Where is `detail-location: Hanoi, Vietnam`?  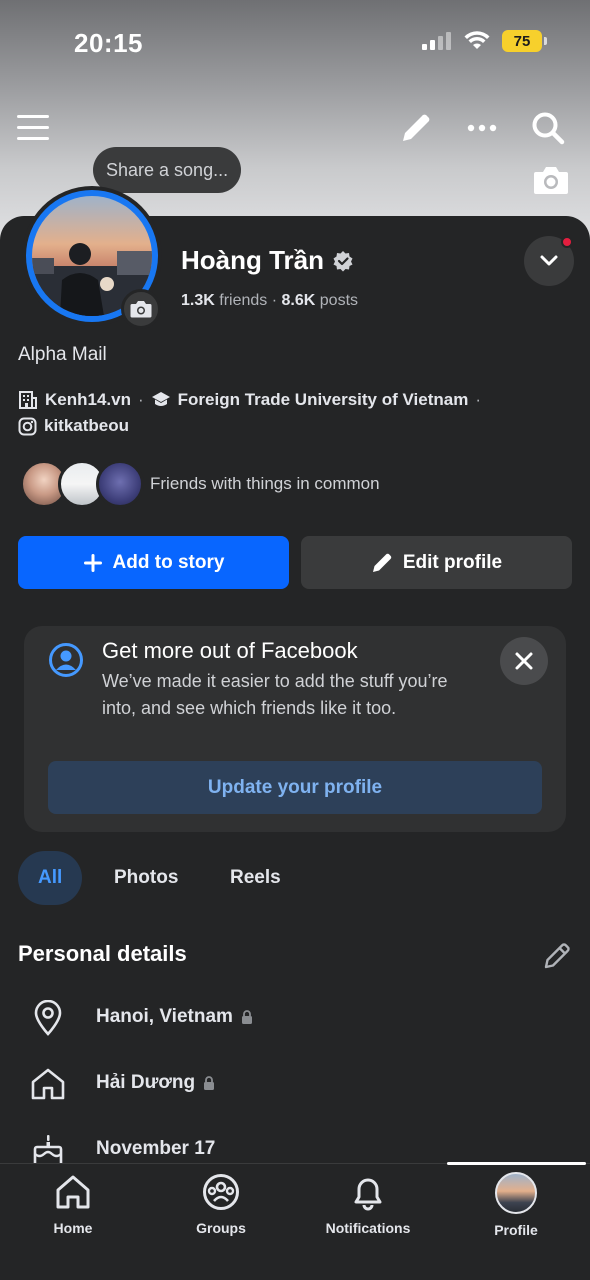 detail-location: Hanoi, Vietnam is located at coordinates (141, 1018).